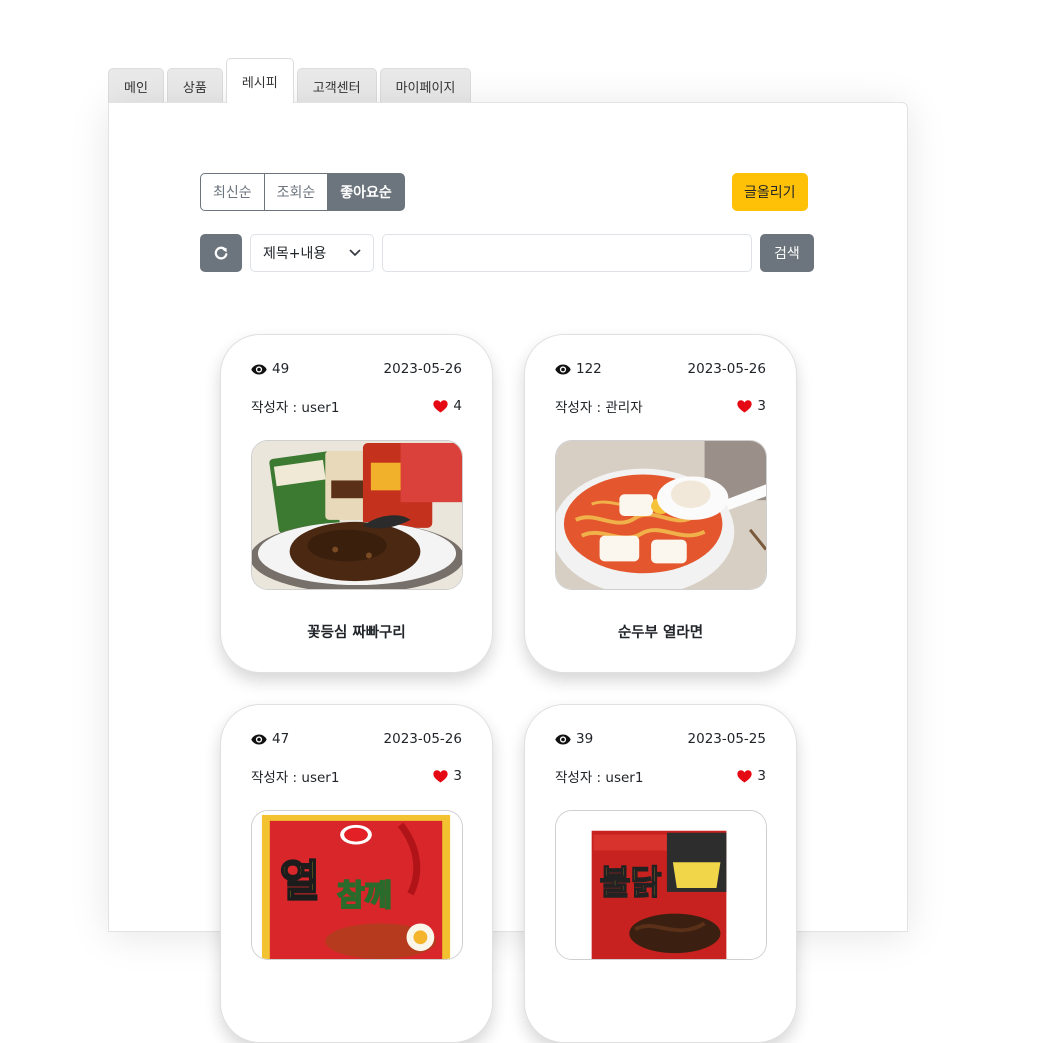  Describe the element at coordinates (425, 85) in the screenshot. I see `tab-mypage: 마이페이지` at that location.